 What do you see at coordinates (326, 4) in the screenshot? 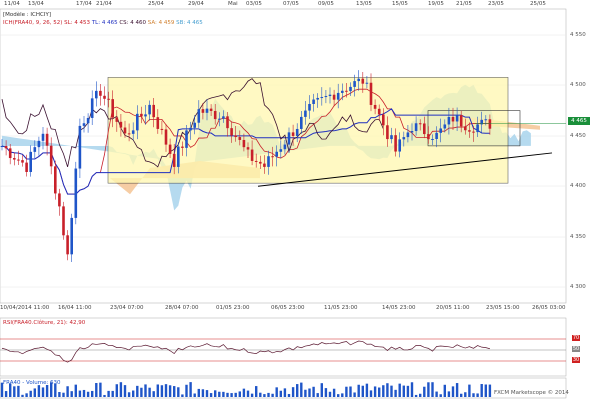
I see `top-date-tick: 09/05` at bounding box center [326, 4].